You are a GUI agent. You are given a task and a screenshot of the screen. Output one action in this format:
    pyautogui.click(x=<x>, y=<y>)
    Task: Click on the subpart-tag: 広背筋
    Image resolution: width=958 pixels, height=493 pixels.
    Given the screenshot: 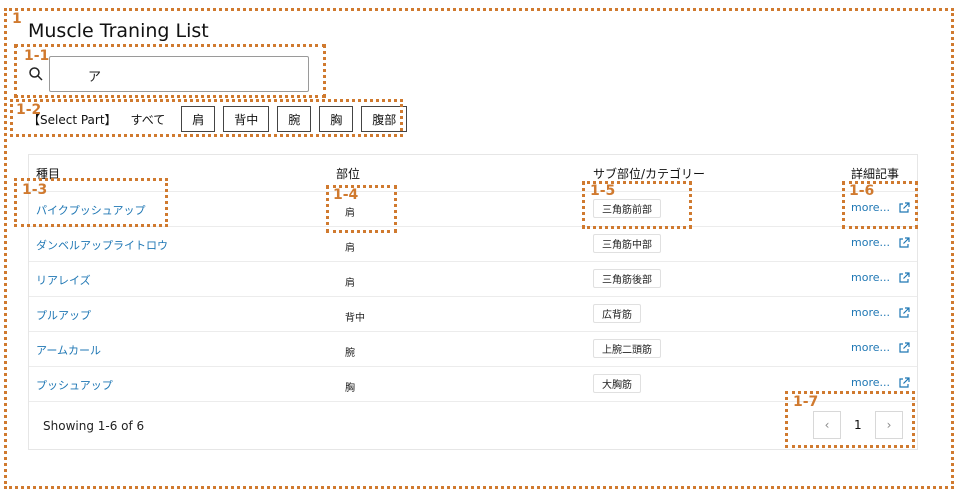 What is the action you would take?
    pyautogui.click(x=617, y=313)
    